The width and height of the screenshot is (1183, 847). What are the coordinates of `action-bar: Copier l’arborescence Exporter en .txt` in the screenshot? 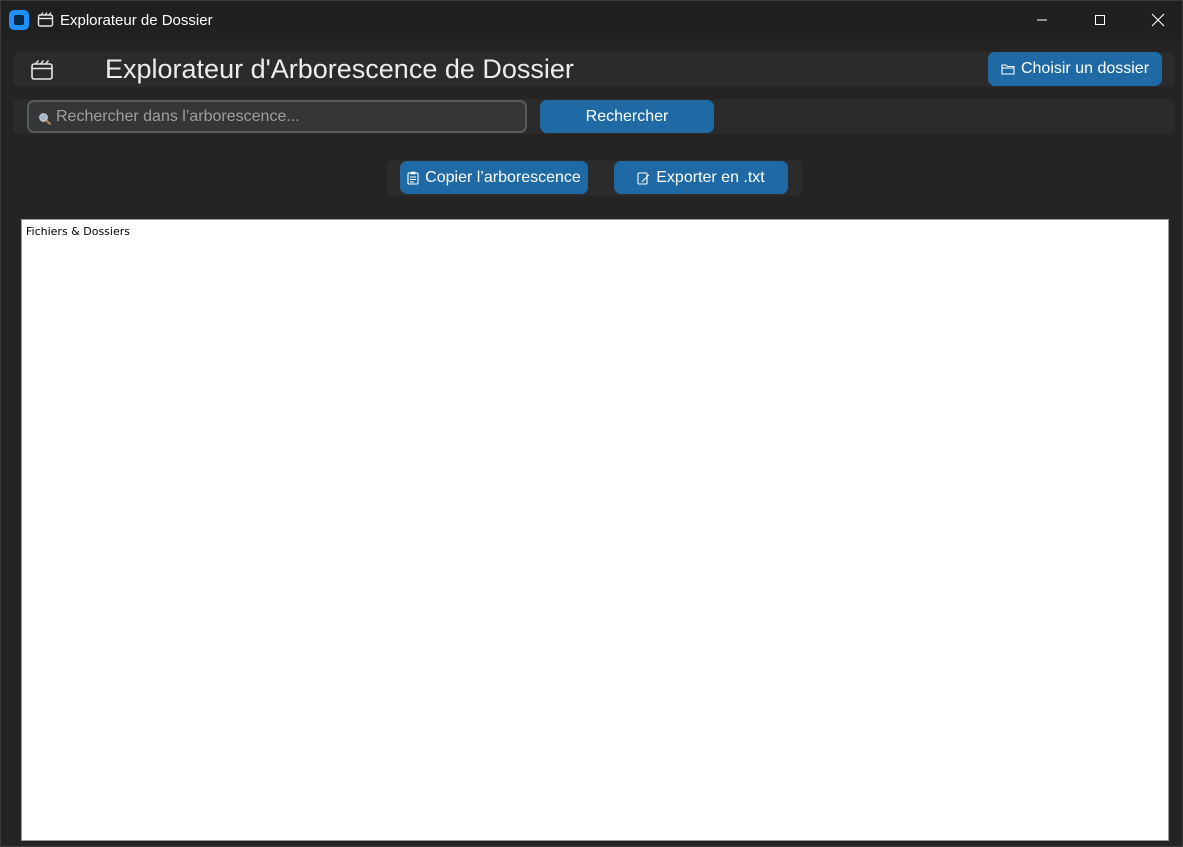 It's located at (594, 178).